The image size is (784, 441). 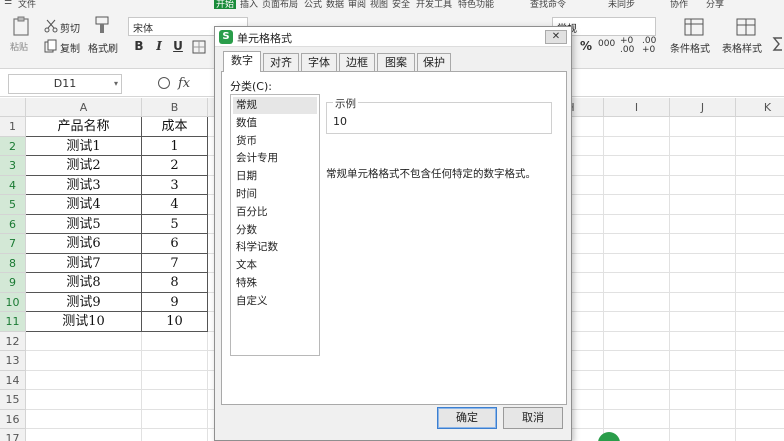 I want to click on row-header-2: 2, so click(x=13, y=146).